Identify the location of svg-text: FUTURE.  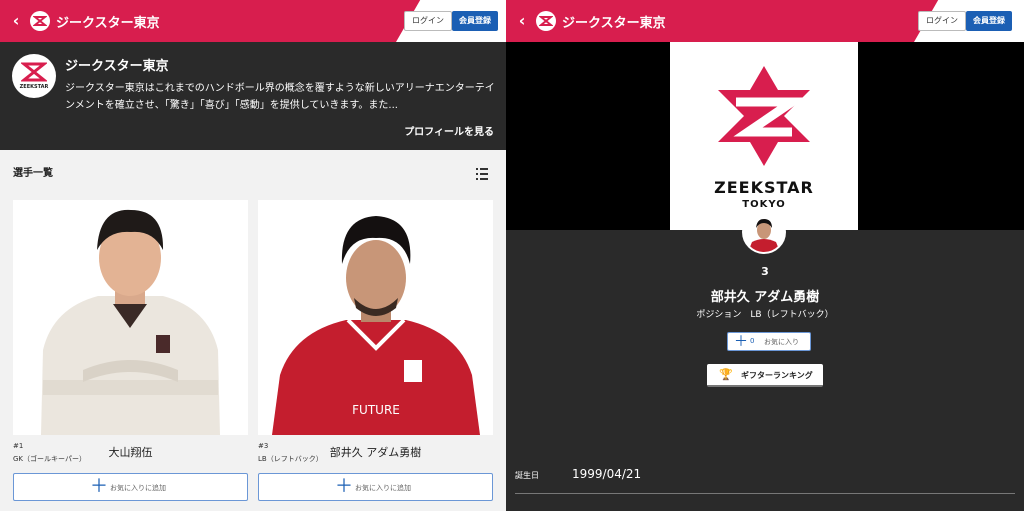
(376, 410).